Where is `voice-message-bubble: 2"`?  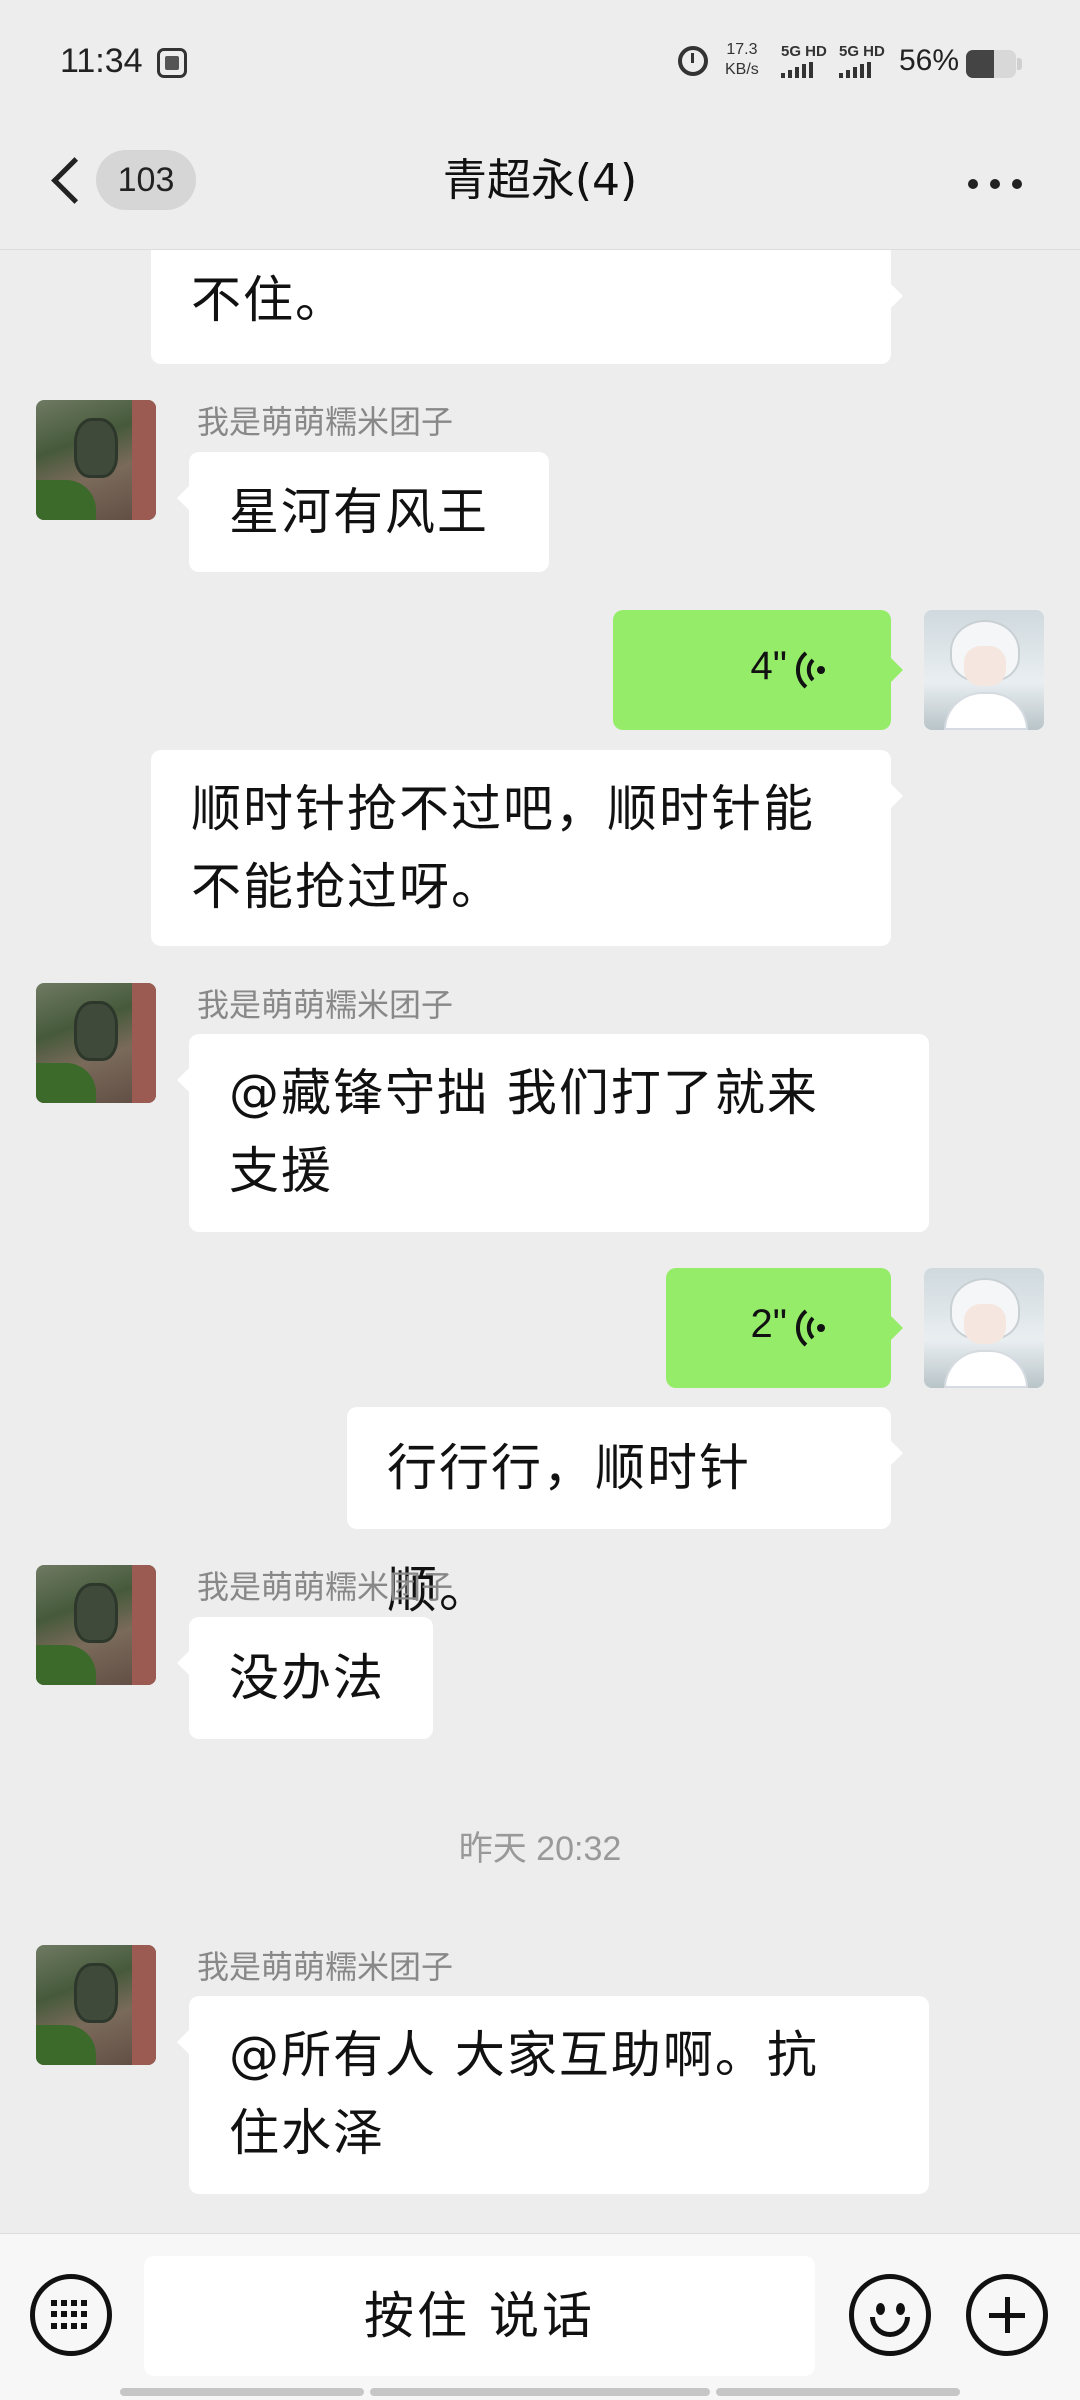
voice-message-bubble: 2" is located at coordinates (784, 1328).